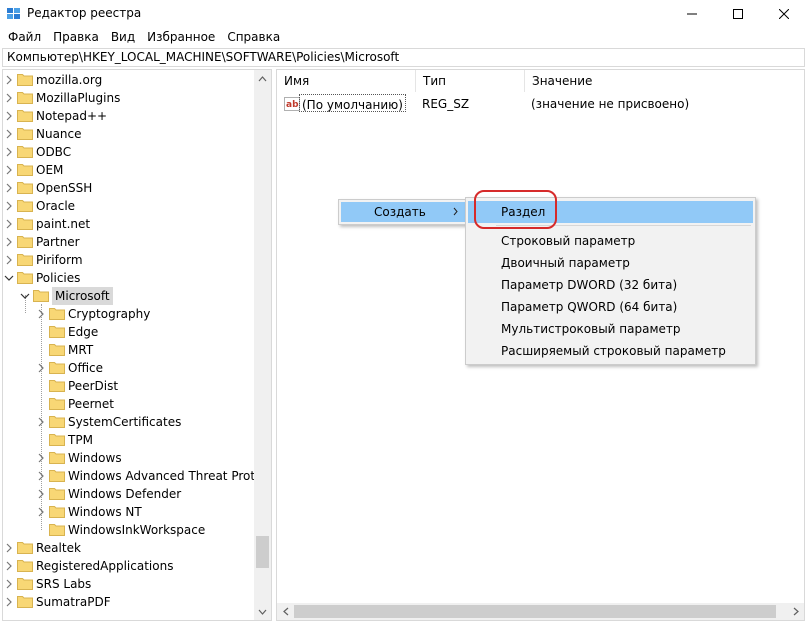 The image size is (807, 623). What do you see at coordinates (610, 263) in the screenshot?
I see `submenu-item-binary: Двоичный параметр` at bounding box center [610, 263].